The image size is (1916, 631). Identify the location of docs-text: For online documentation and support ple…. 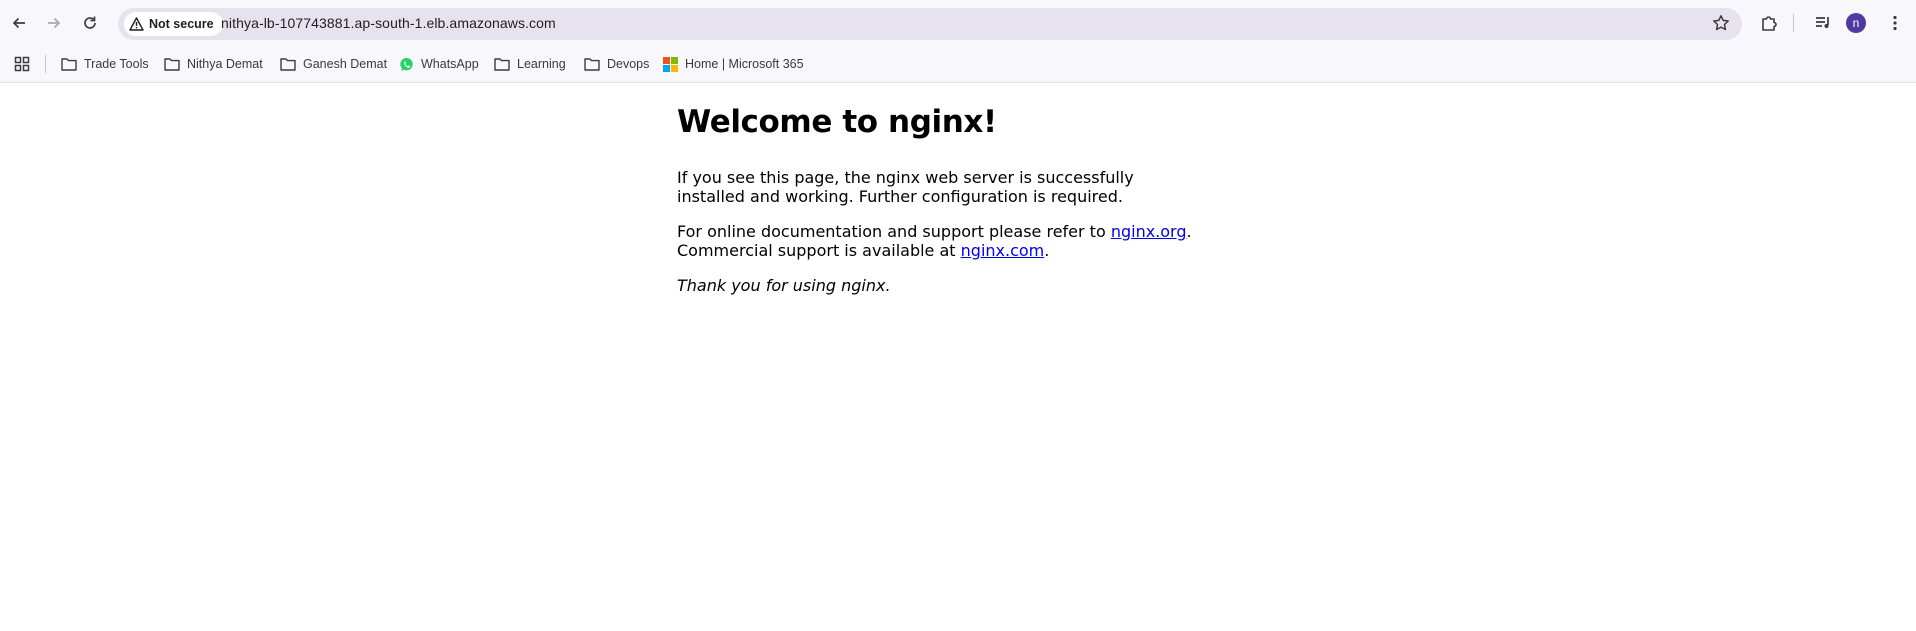
(894, 231).